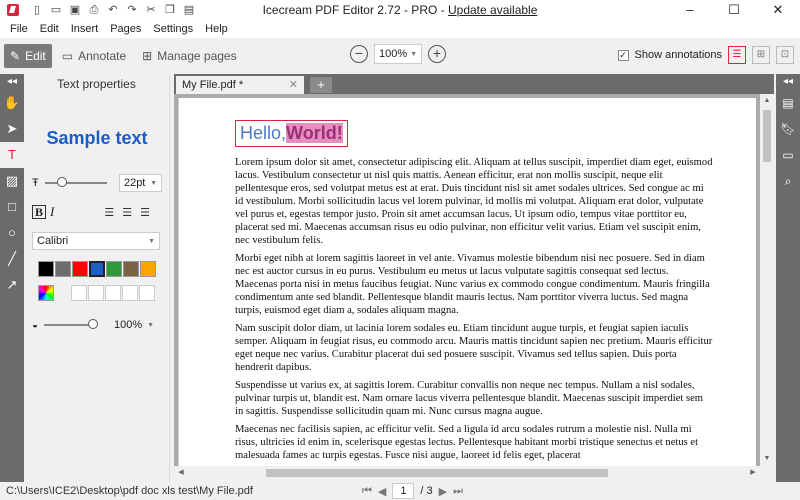 The image size is (800, 500). What do you see at coordinates (46, 293) in the screenshot?
I see `color-picker-icon` at bounding box center [46, 293].